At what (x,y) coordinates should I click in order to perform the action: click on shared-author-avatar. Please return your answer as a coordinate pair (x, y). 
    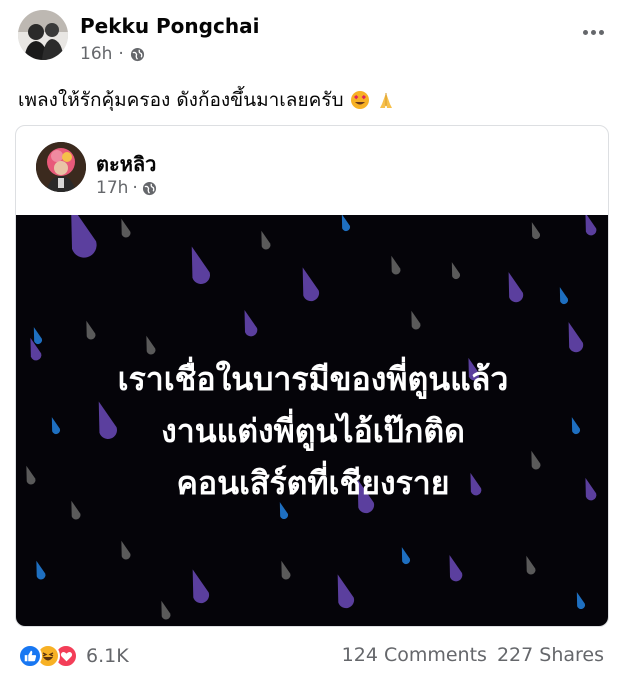
    Looking at the image, I should click on (61, 167).